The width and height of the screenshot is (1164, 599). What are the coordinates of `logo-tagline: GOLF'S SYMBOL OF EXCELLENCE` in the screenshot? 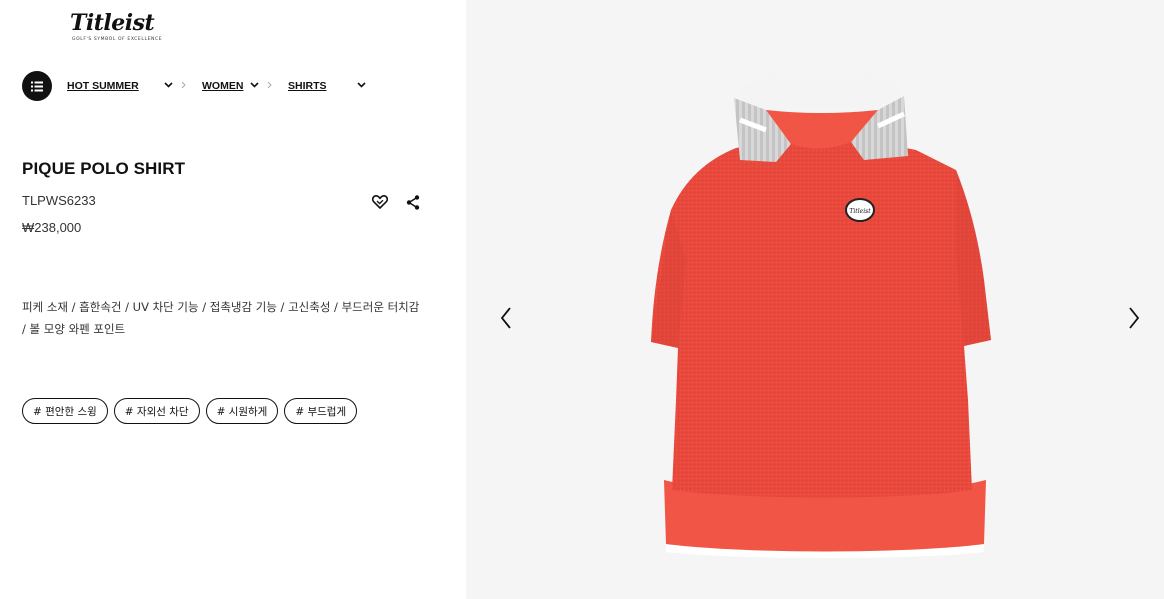 It's located at (117, 39).